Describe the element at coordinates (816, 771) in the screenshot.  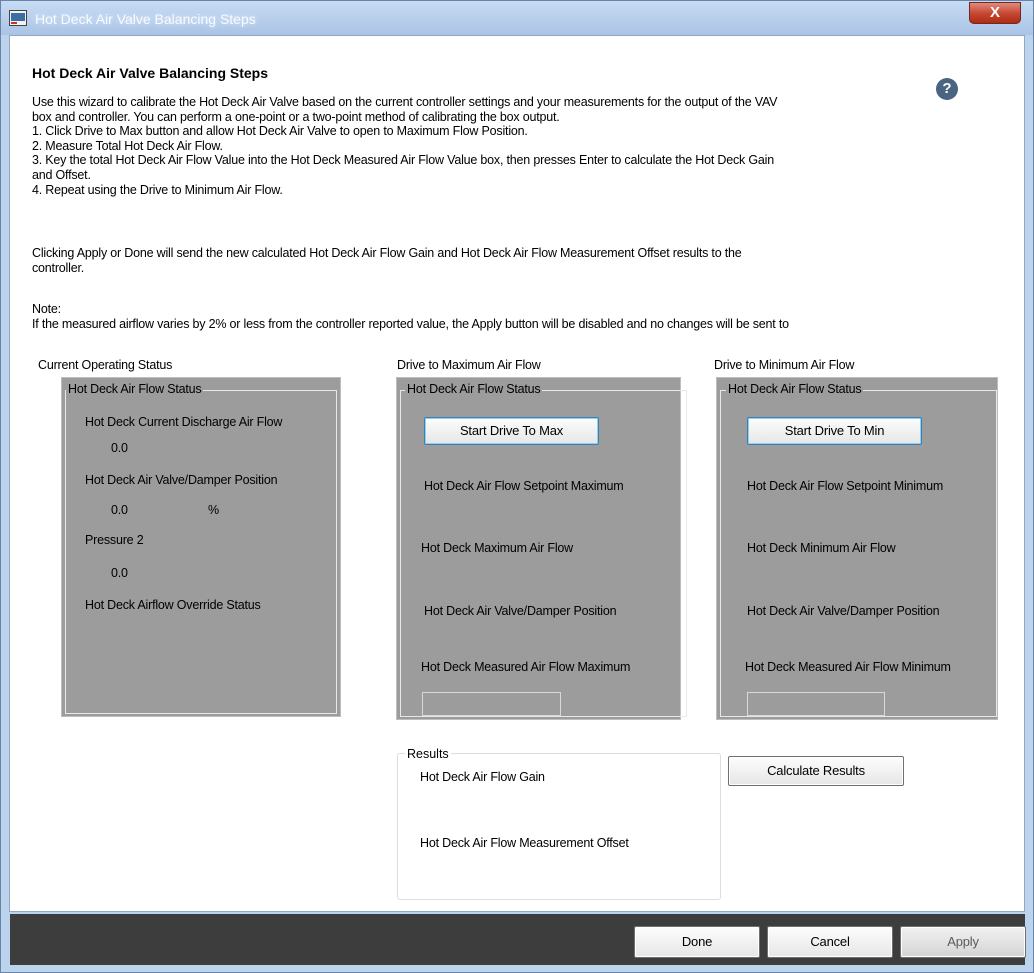
I see `calculate-results-button: Calculate Results` at that location.